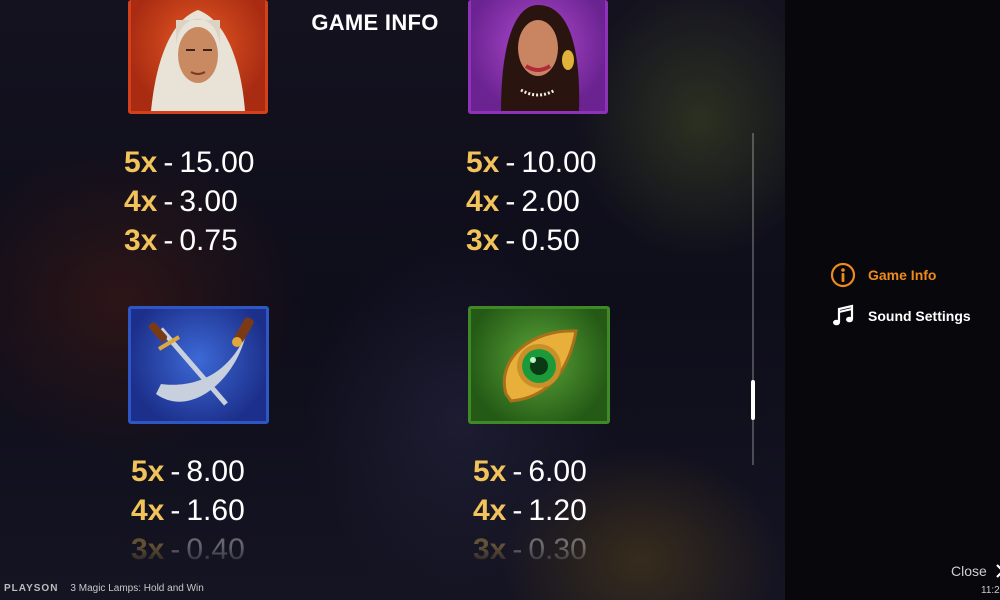 Image resolution: width=1000 pixels, height=600 pixels. What do you see at coordinates (539, 365) in the screenshot?
I see `green-gem-symbol` at bounding box center [539, 365].